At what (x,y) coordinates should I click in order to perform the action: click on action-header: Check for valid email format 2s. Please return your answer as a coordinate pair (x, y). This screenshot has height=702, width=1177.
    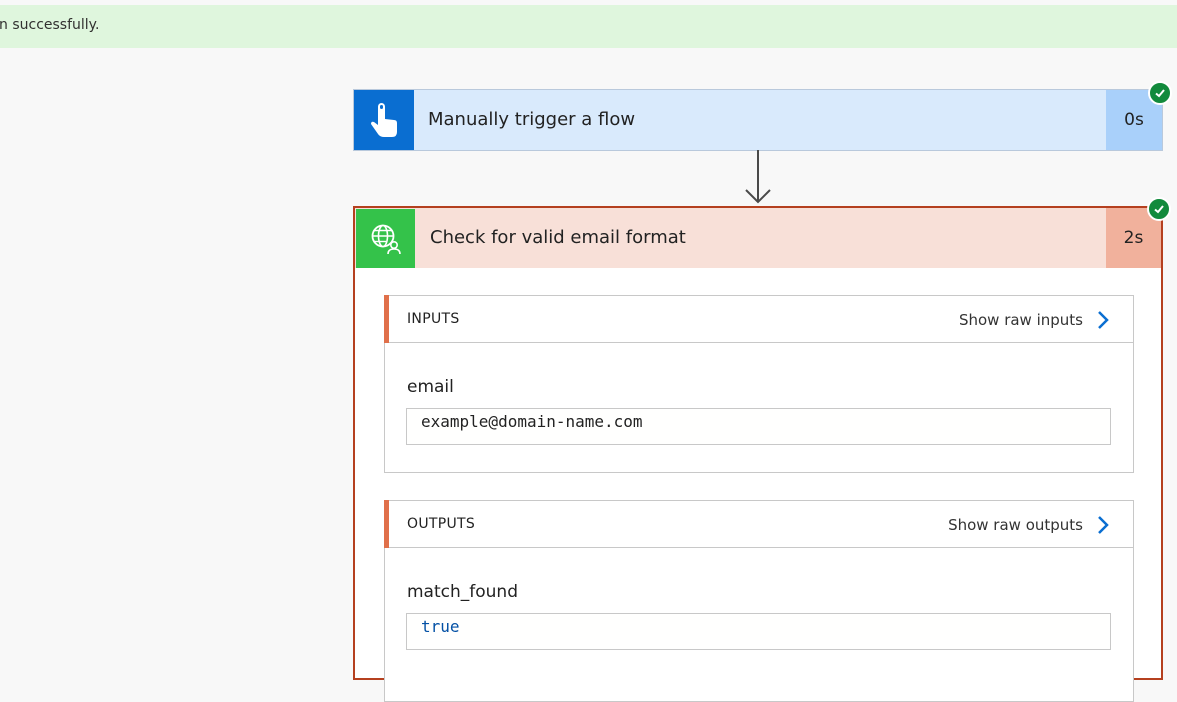
    Looking at the image, I should click on (758, 238).